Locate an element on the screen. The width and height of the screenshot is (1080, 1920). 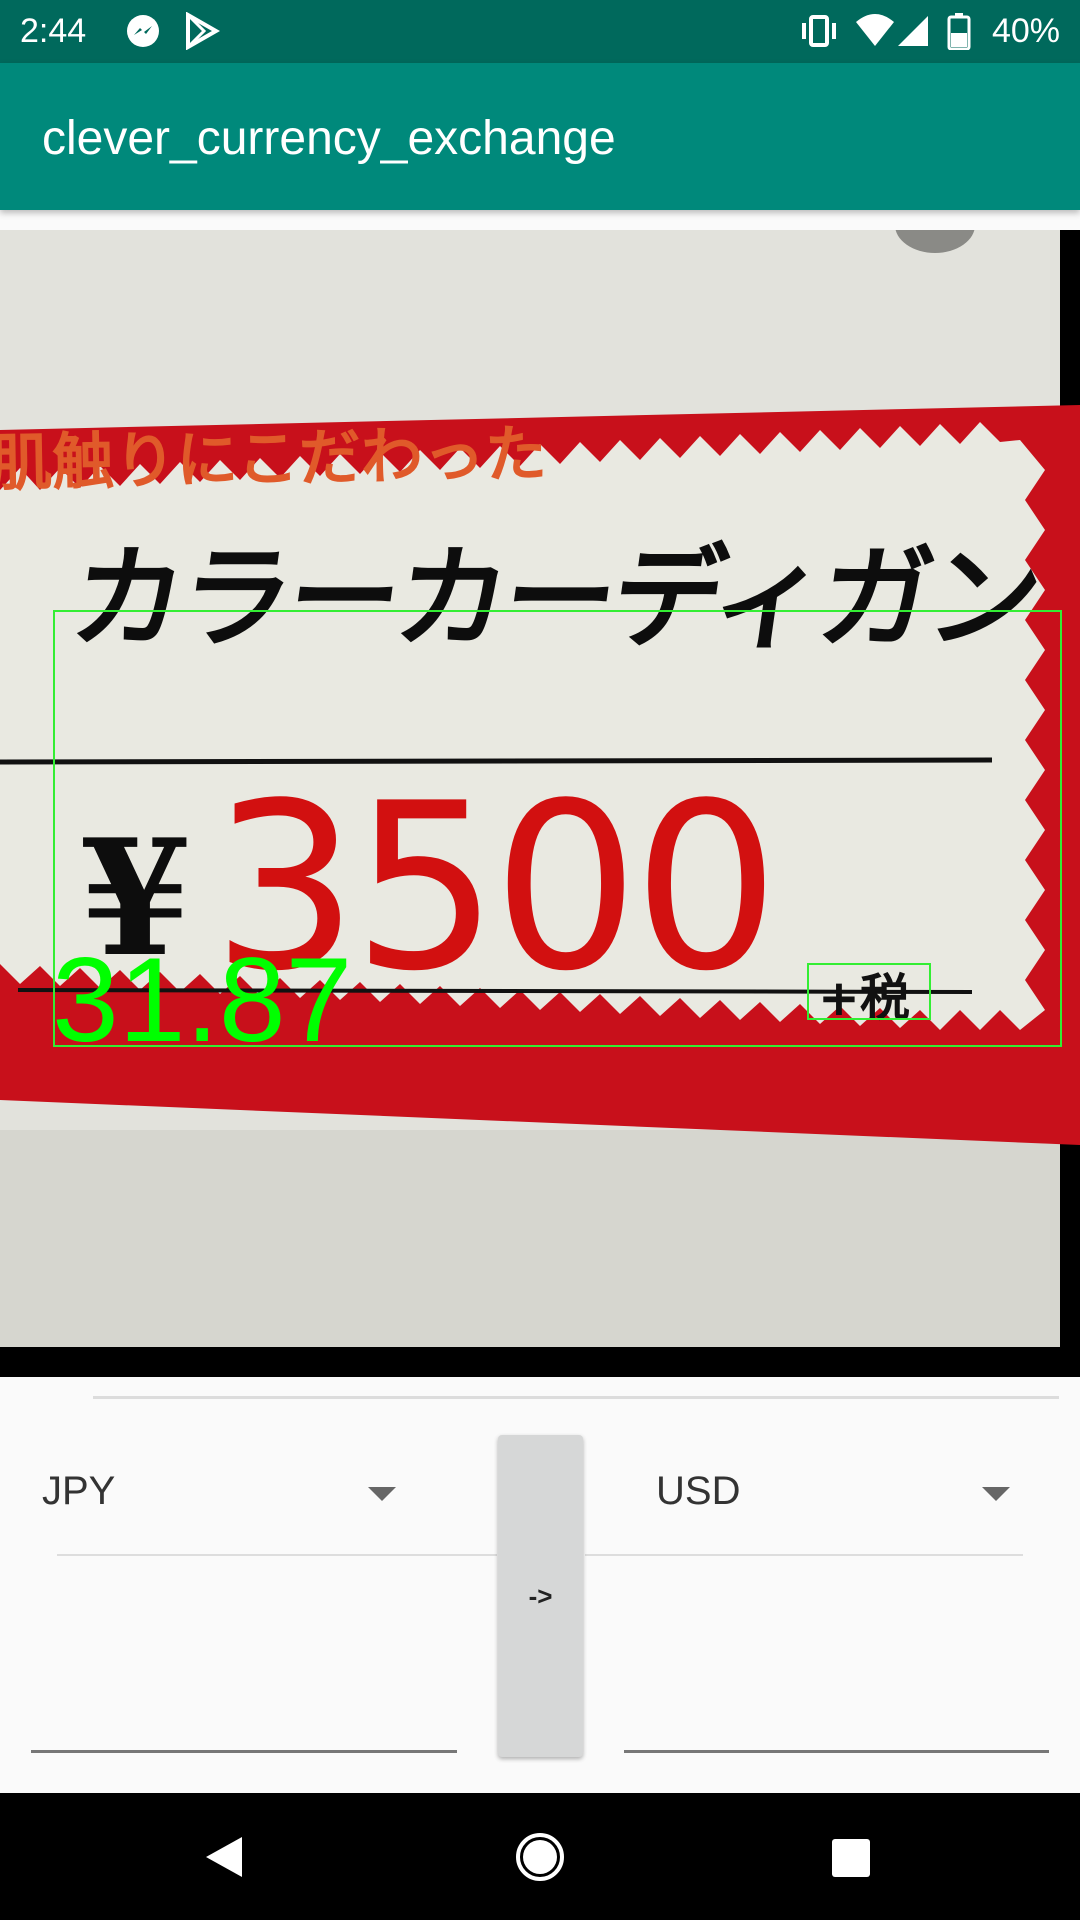
convert-button: -> is located at coordinates (540, 1596).